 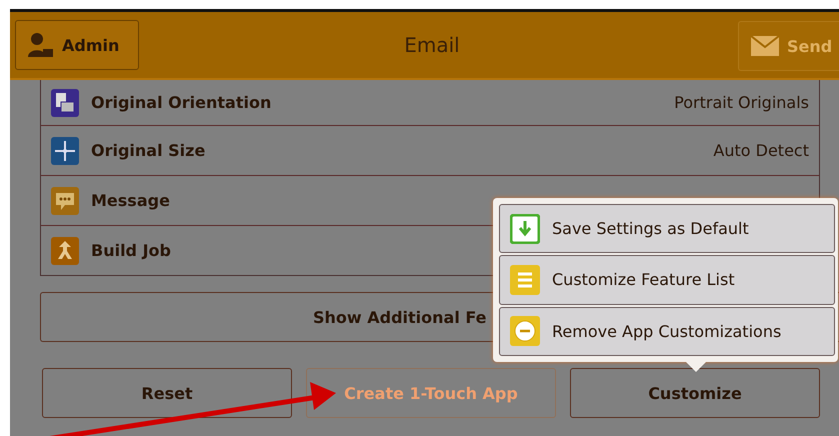 What do you see at coordinates (525, 279) in the screenshot?
I see `list-icon` at bounding box center [525, 279].